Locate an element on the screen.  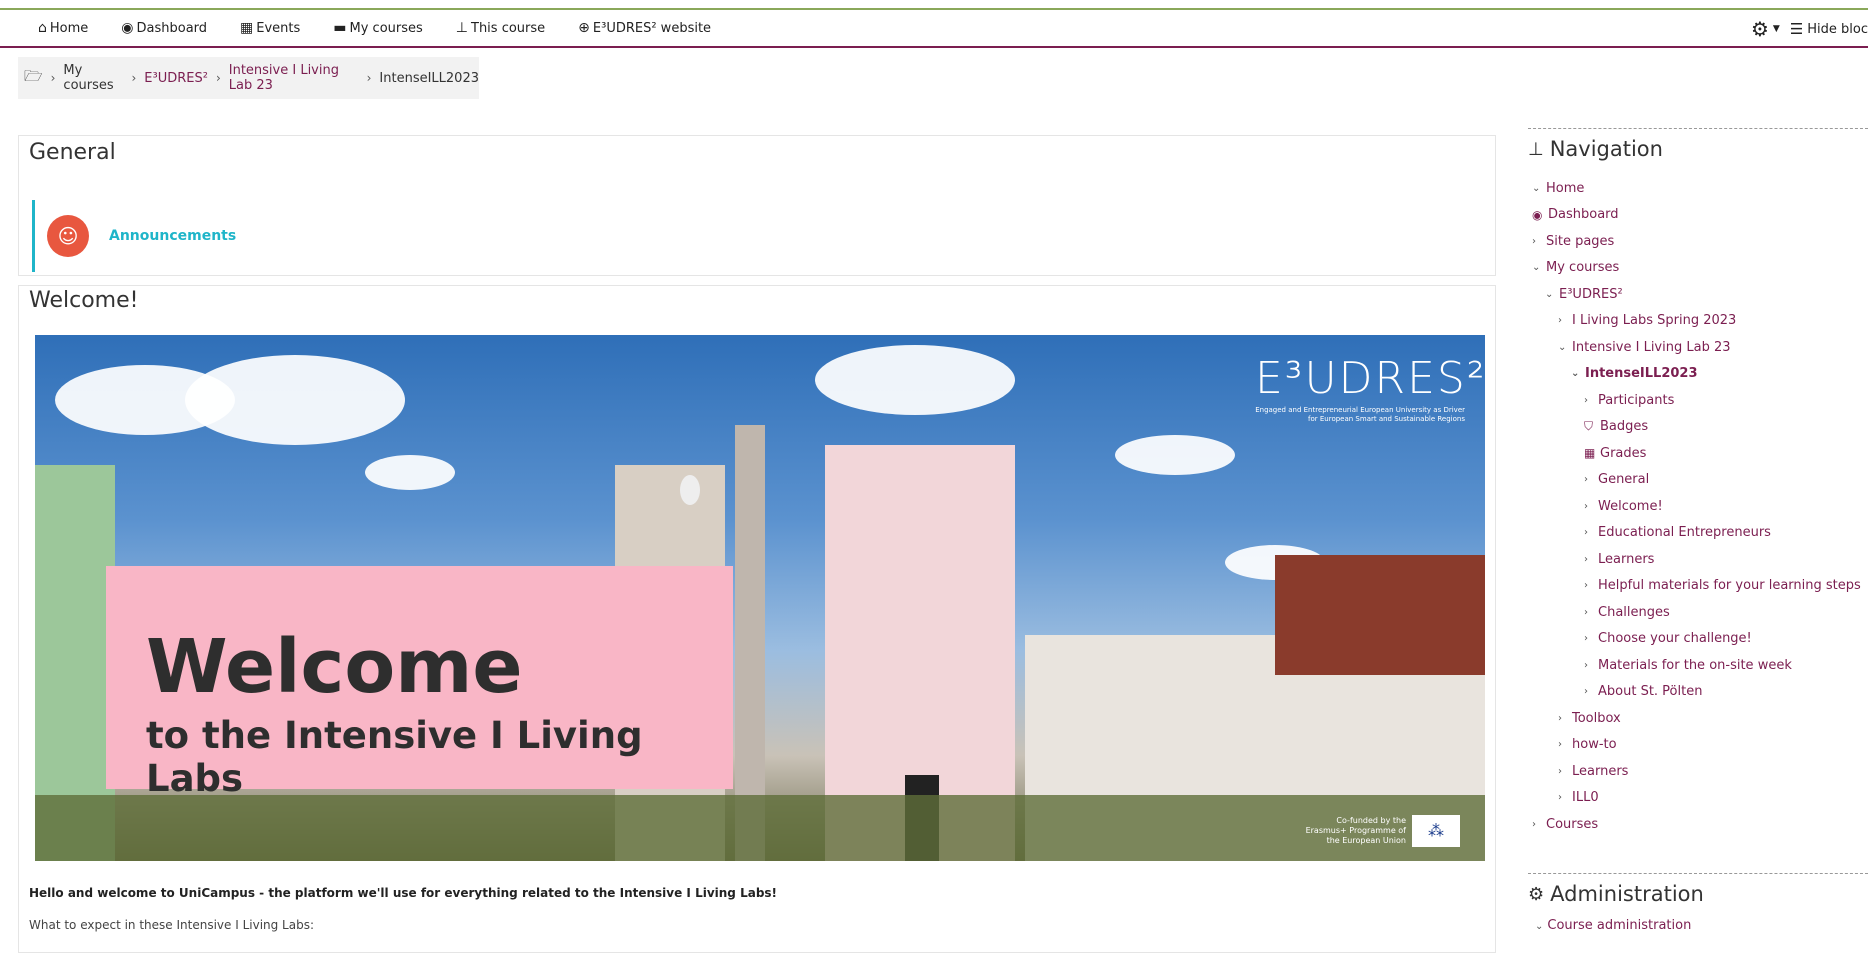
caret-down-icon: ▼ is located at coordinates (1776, 29).